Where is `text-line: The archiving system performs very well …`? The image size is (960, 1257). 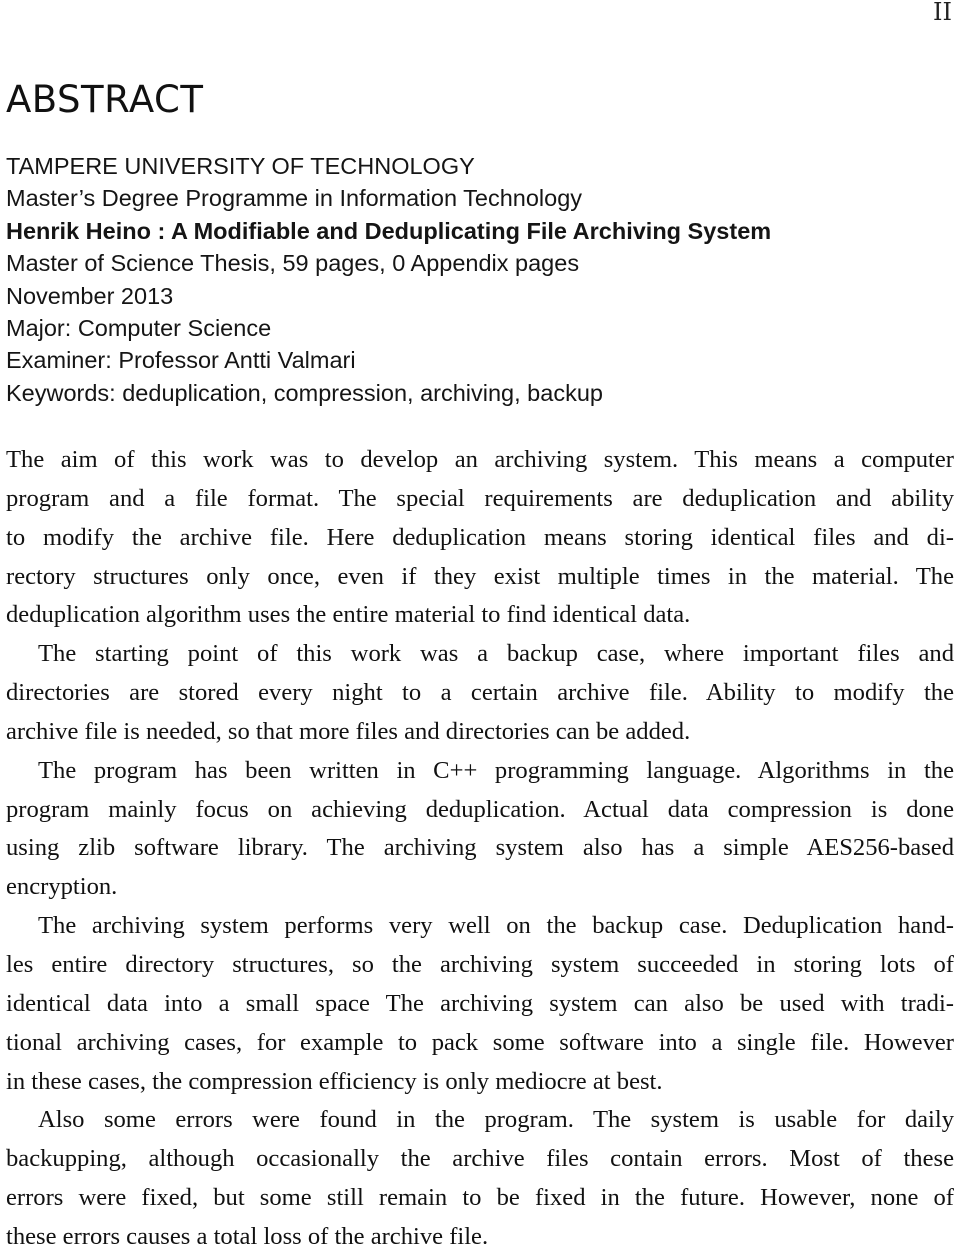
text-line: The archiving system performs very well … is located at coordinates (496, 926).